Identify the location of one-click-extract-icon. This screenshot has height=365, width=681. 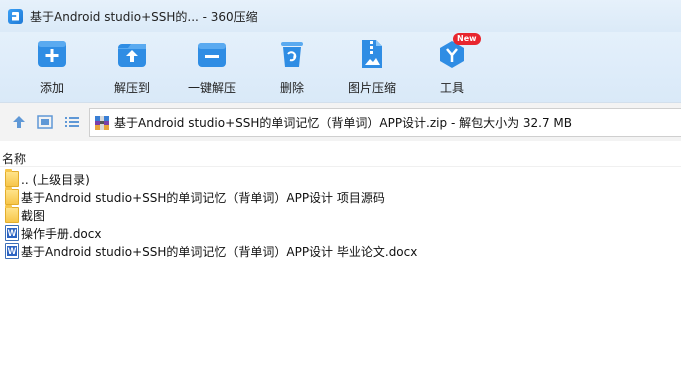
(212, 54).